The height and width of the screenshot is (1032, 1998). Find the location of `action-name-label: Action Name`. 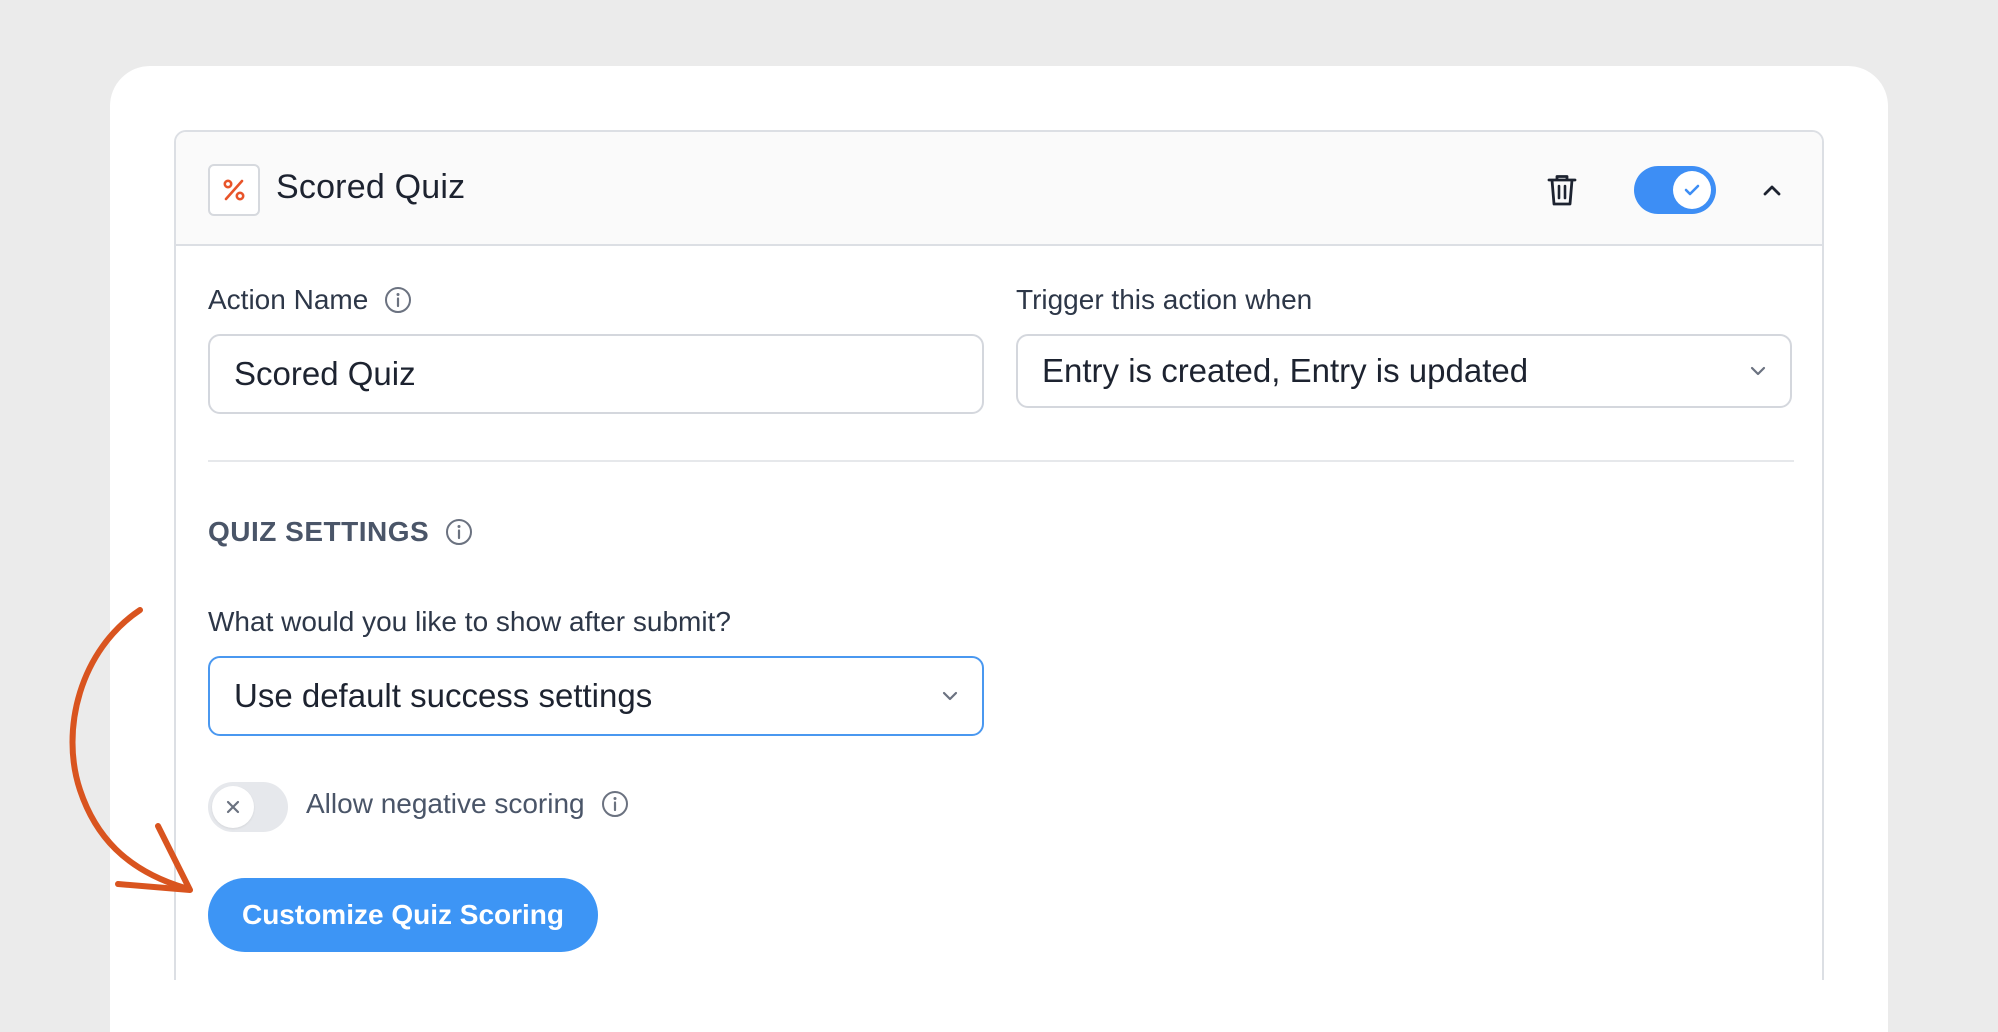

action-name-label: Action Name is located at coordinates (310, 300).